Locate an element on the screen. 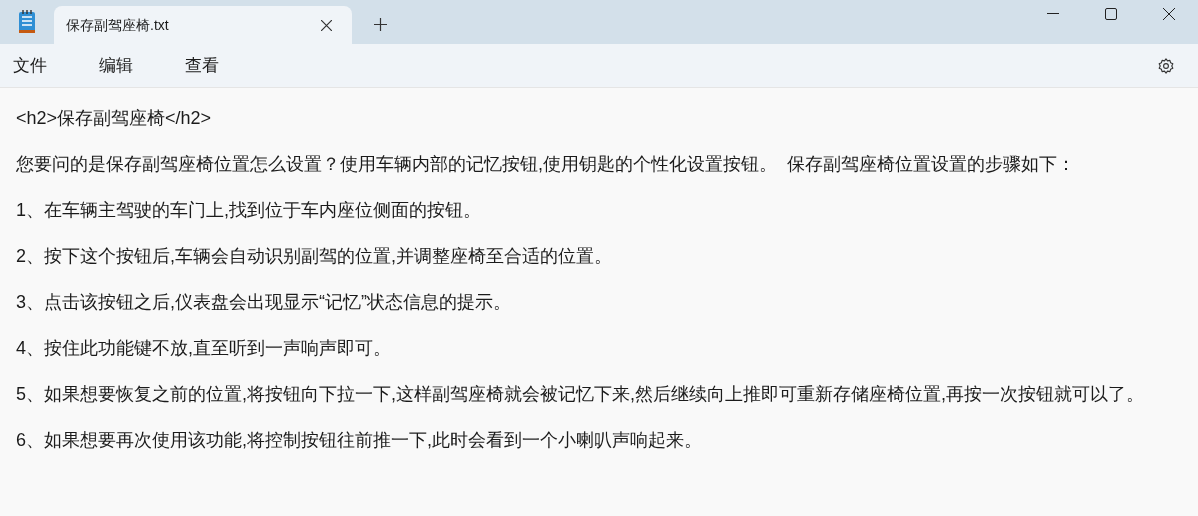  text-line: 5、如果想要恢复之前的位置,将按钮向下拉一下,这样副驾座椅就会被记忆下来,然后继续向上推即可重新存储座椅位置,再按一次按钮就可以了。 is located at coordinates (580, 394).